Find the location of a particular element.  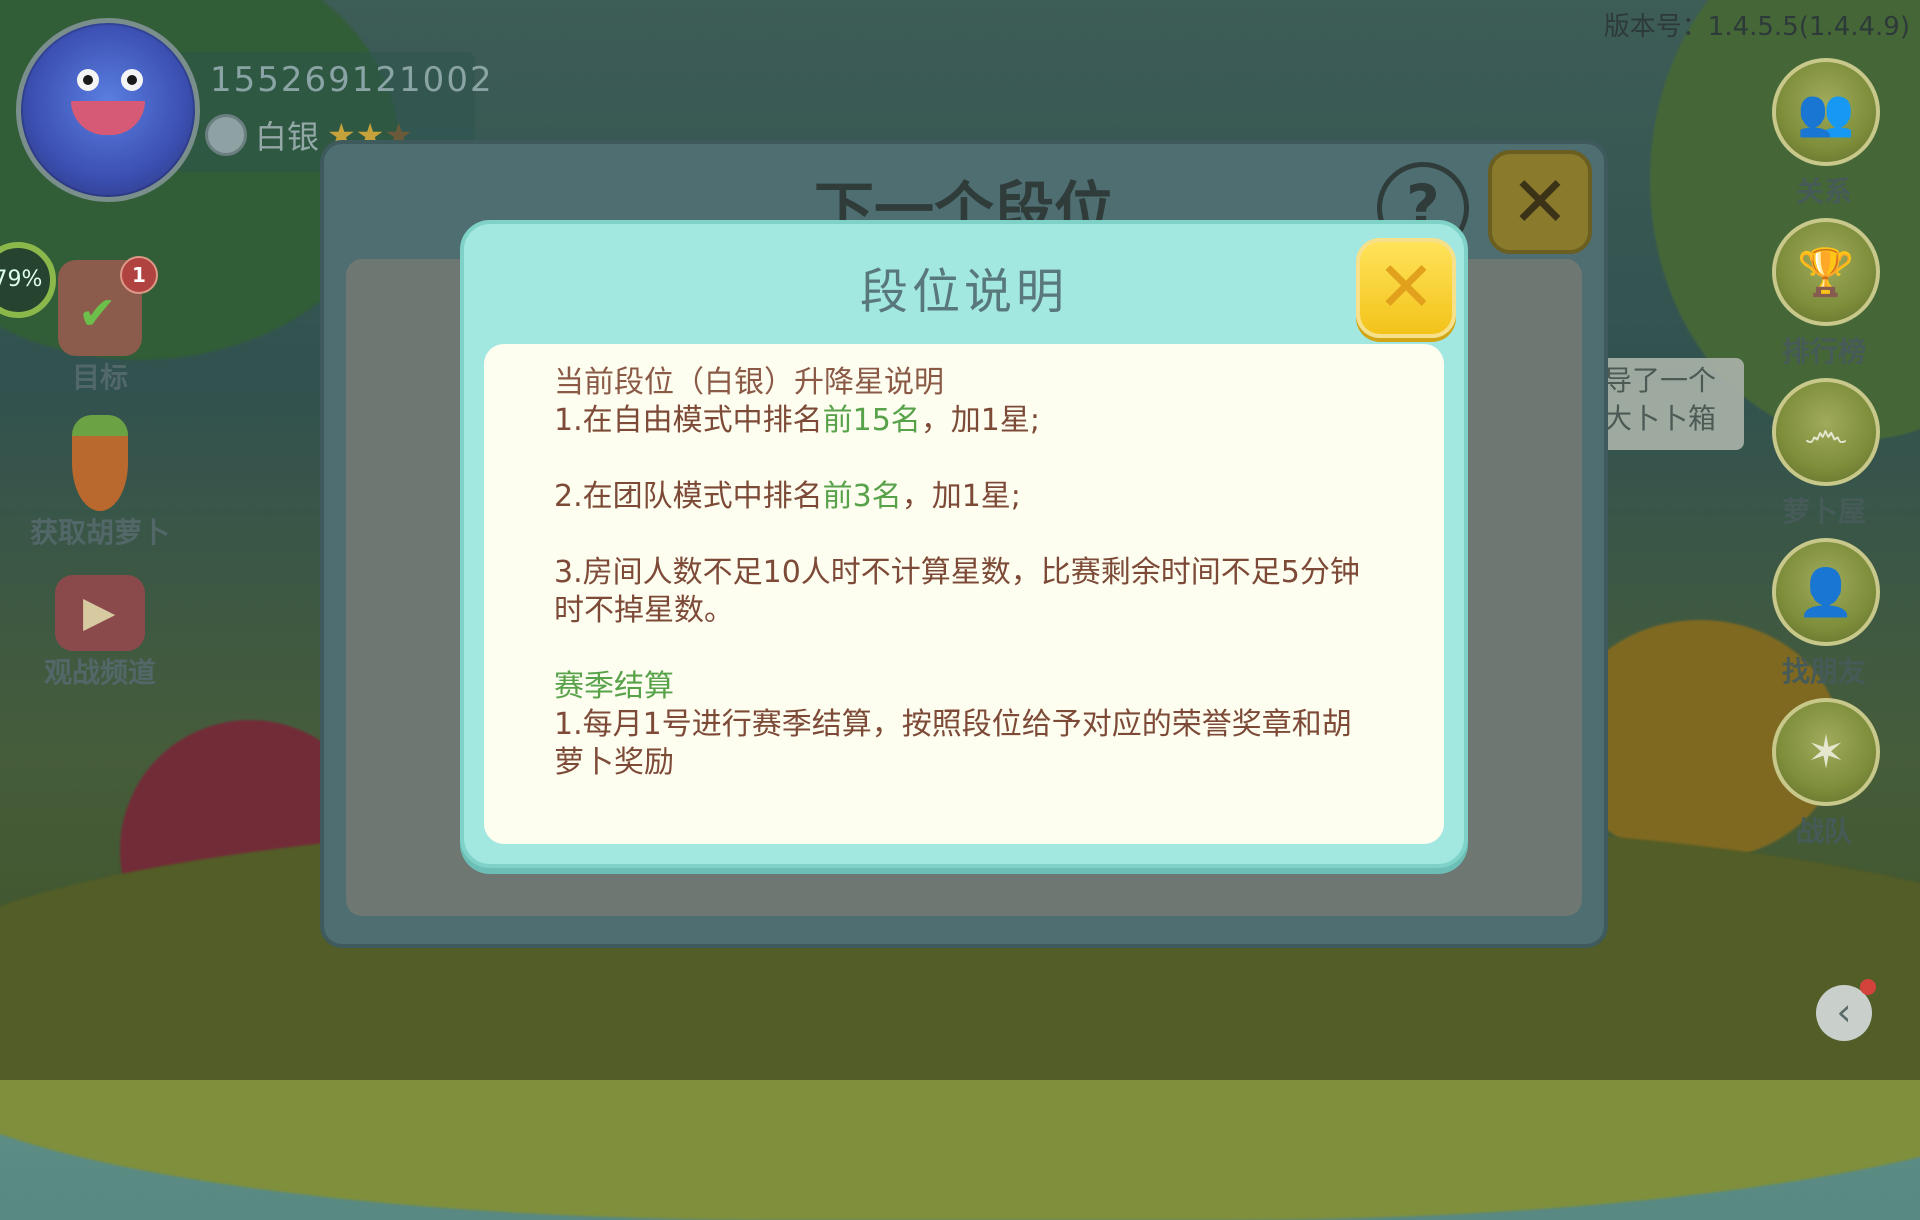

rule-2-text: 2.在团队模式中排名 is located at coordinates (688, 496).